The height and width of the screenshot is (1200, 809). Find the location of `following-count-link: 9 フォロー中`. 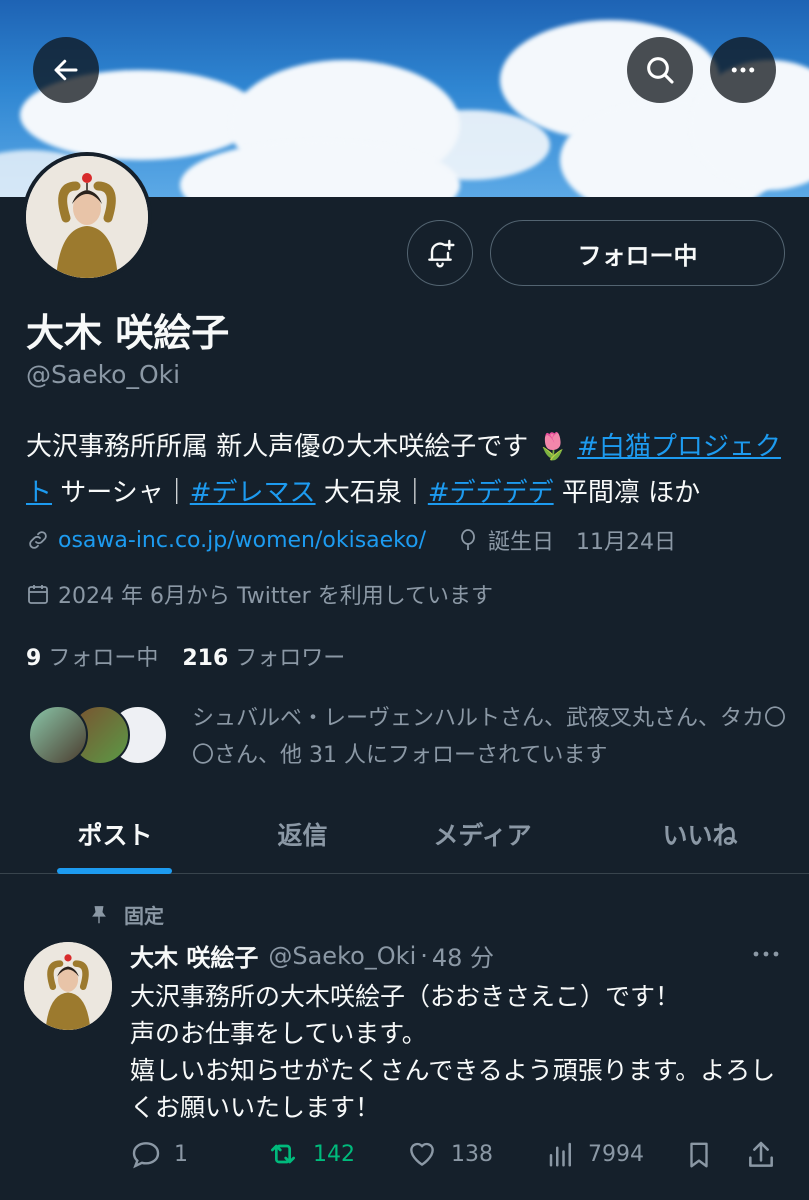

following-count-link: 9 フォロー中 is located at coordinates (92, 656).